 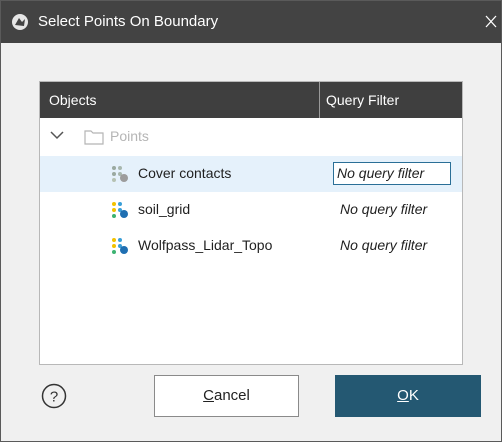 I want to click on close-icon, so click(x=491, y=21).